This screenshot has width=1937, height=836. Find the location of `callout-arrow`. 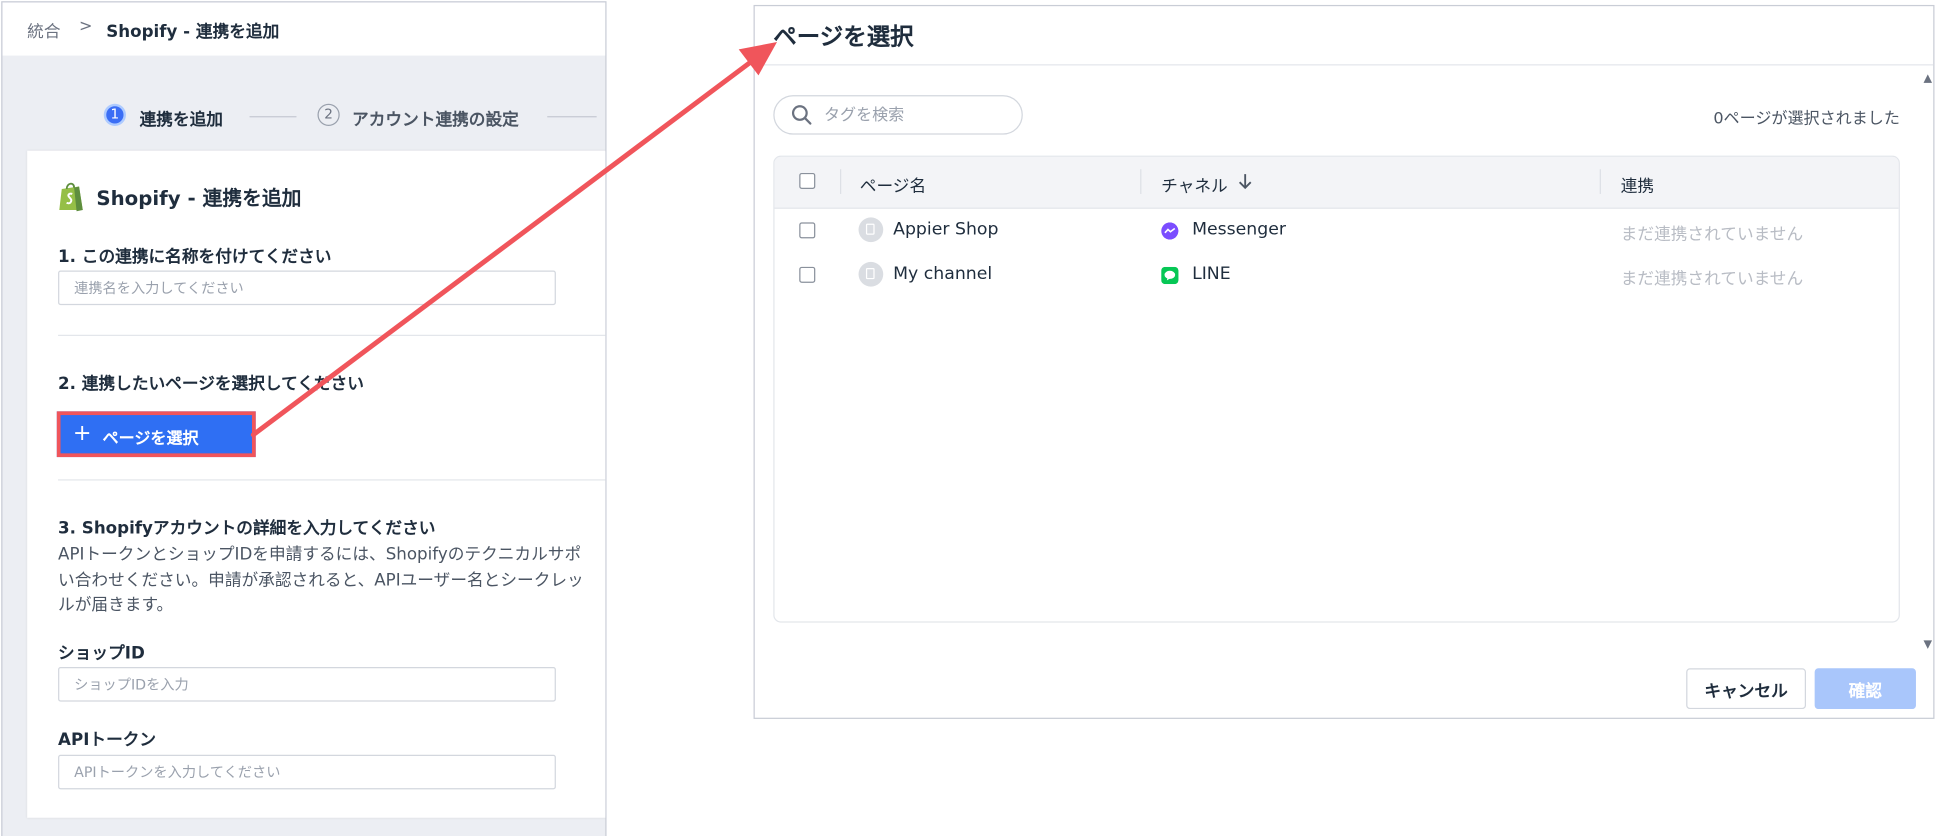

callout-arrow is located at coordinates (514, 240).